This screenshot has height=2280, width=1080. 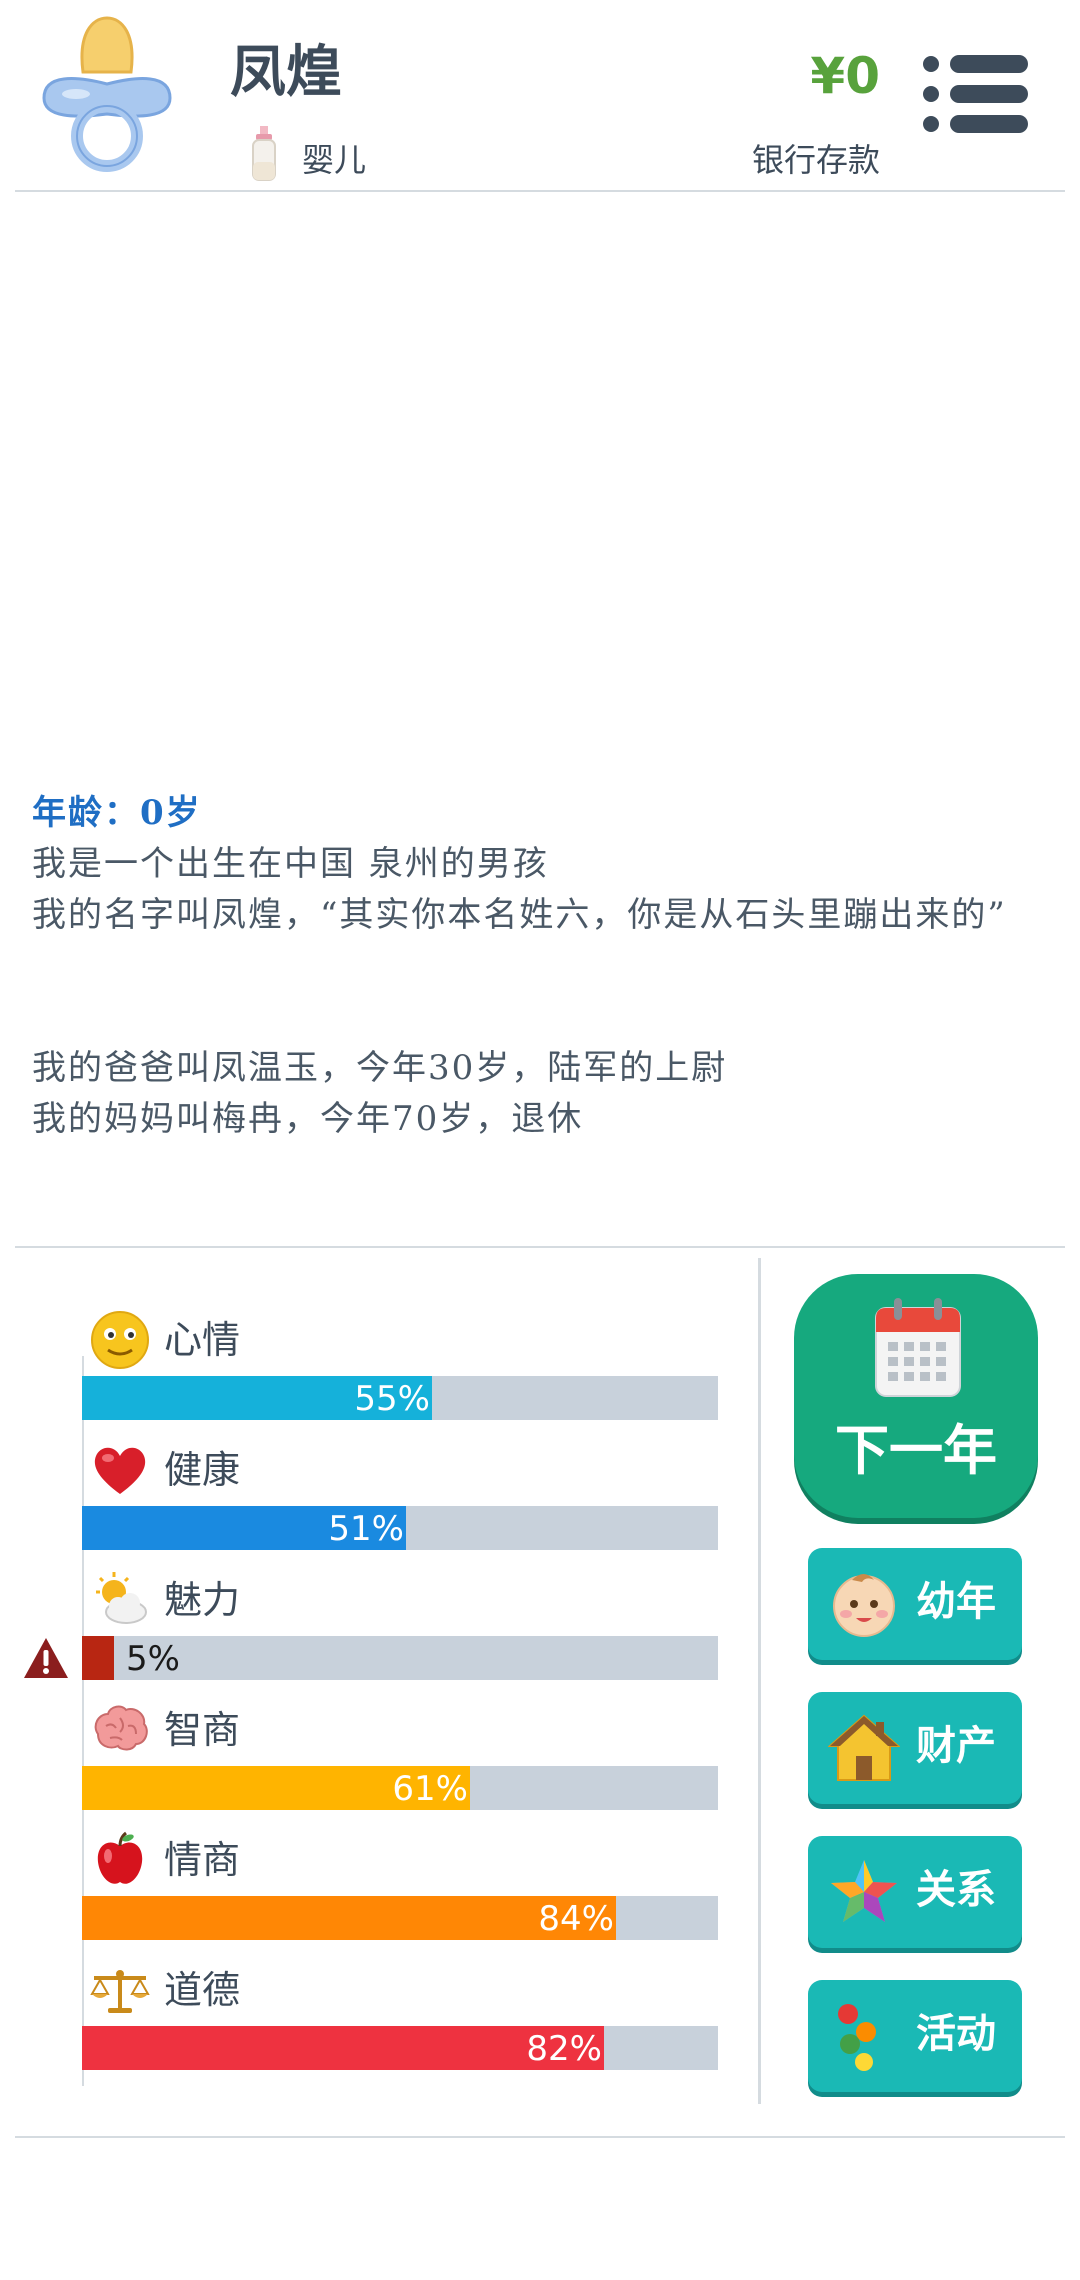 I want to click on stat-charm: 魅力 5%, so click(x=400, y=1635).